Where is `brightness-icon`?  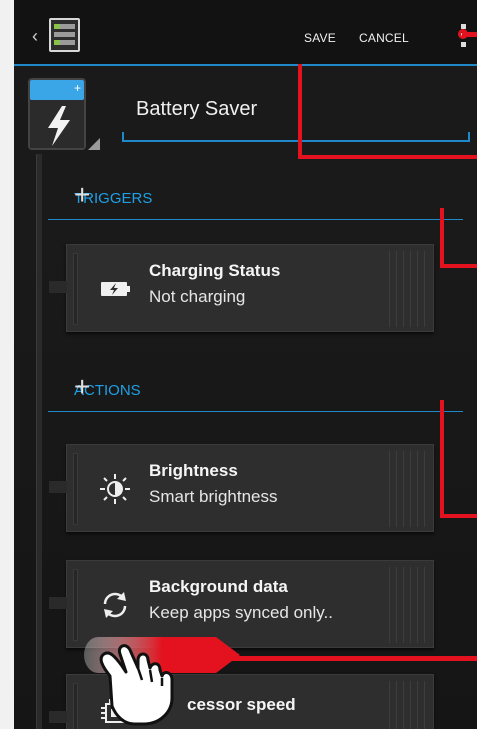 brightness-icon is located at coordinates (115, 489).